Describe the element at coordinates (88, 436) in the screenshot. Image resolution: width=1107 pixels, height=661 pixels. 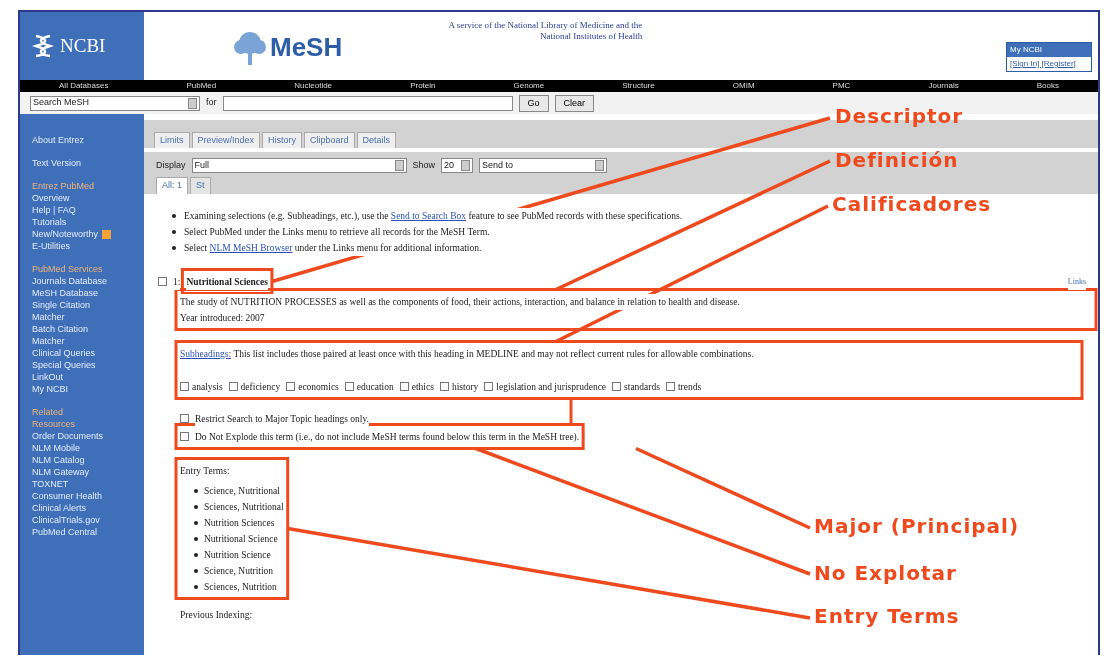
I see `sidebar-link: Order Documents` at that location.